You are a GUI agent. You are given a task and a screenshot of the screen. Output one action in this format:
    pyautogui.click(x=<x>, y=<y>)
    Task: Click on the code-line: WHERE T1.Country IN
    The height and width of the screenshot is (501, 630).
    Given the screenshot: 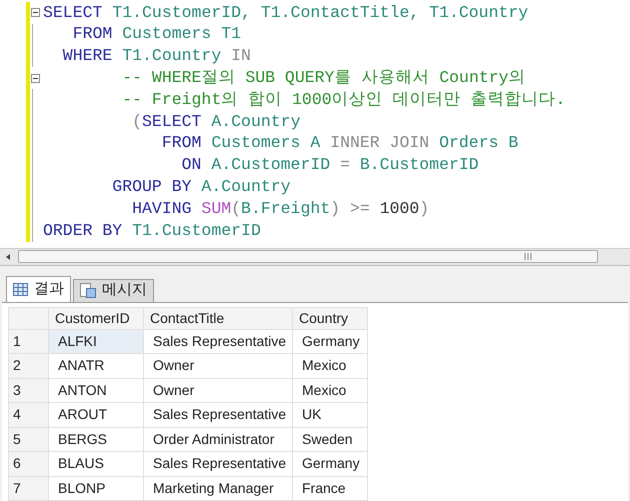 What is the action you would take?
    pyautogui.click(x=156, y=56)
    